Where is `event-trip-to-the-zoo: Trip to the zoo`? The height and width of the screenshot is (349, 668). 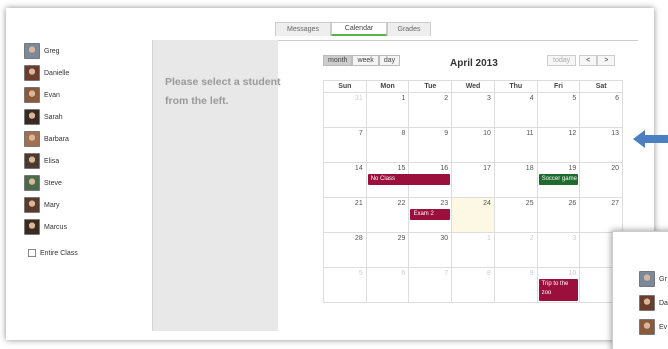
event-trip-to-the-zoo: Trip to the zoo is located at coordinates (558, 290).